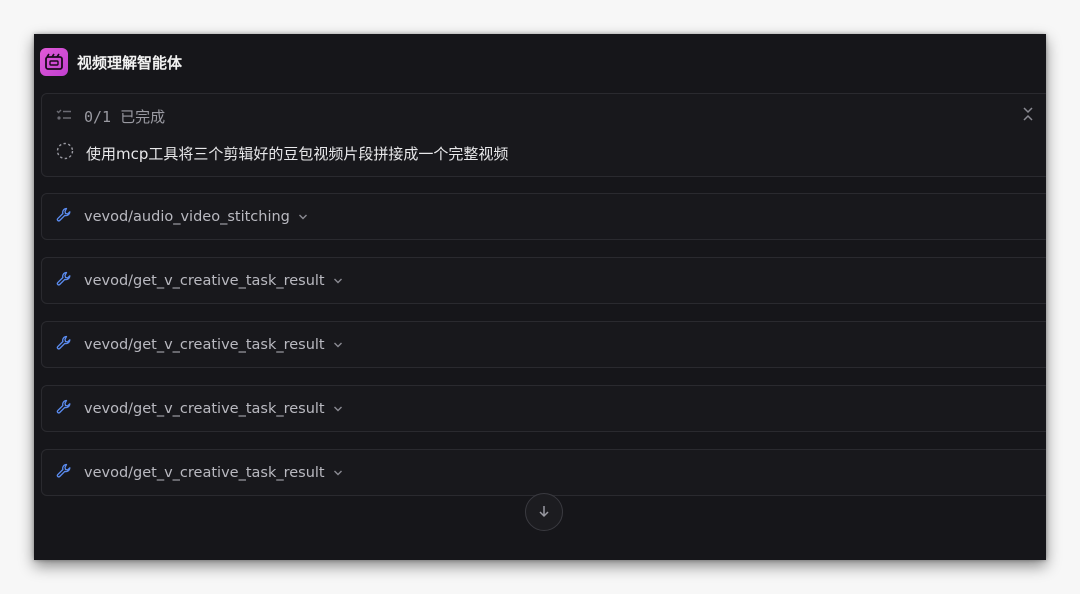 Image resolution: width=1080 pixels, height=594 pixels. I want to click on tool-call-item: vevod/audio_video_stitching, so click(543, 216).